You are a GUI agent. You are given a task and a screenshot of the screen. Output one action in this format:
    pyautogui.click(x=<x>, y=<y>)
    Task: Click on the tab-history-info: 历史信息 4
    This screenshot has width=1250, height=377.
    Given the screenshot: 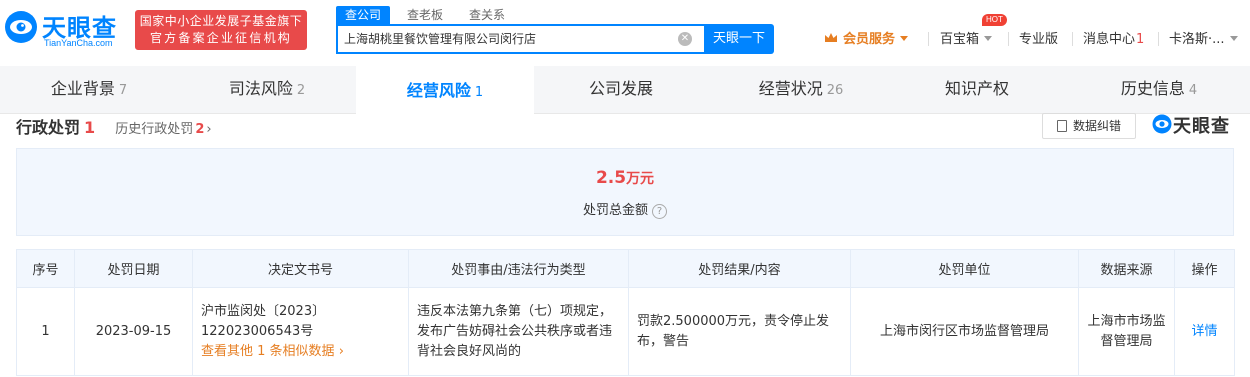 What is the action you would take?
    pyautogui.click(x=1159, y=90)
    